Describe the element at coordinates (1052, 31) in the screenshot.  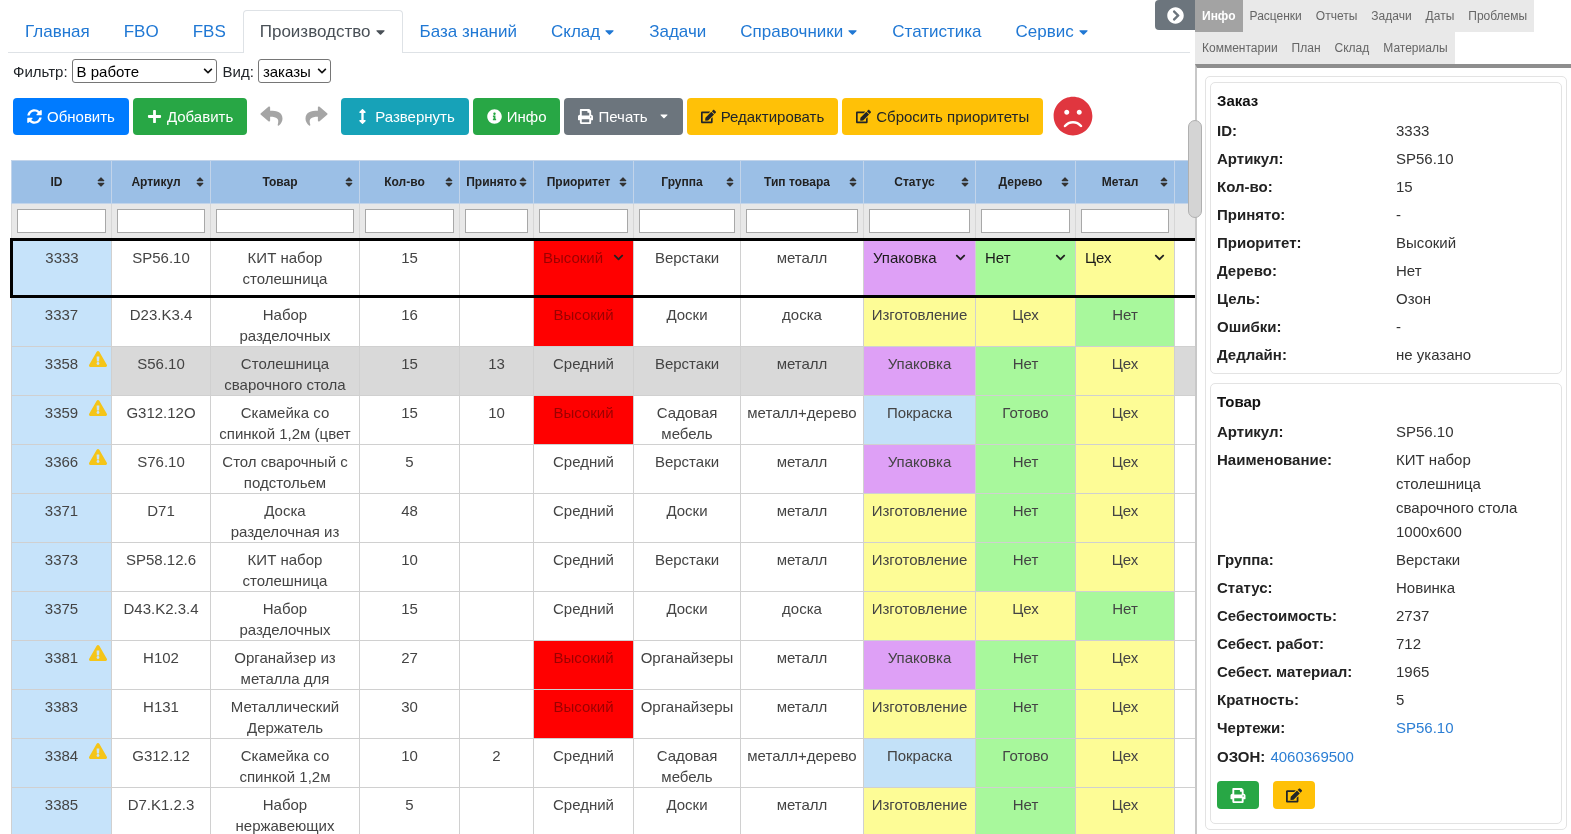
I see `nav-tab: Сервис` at that location.